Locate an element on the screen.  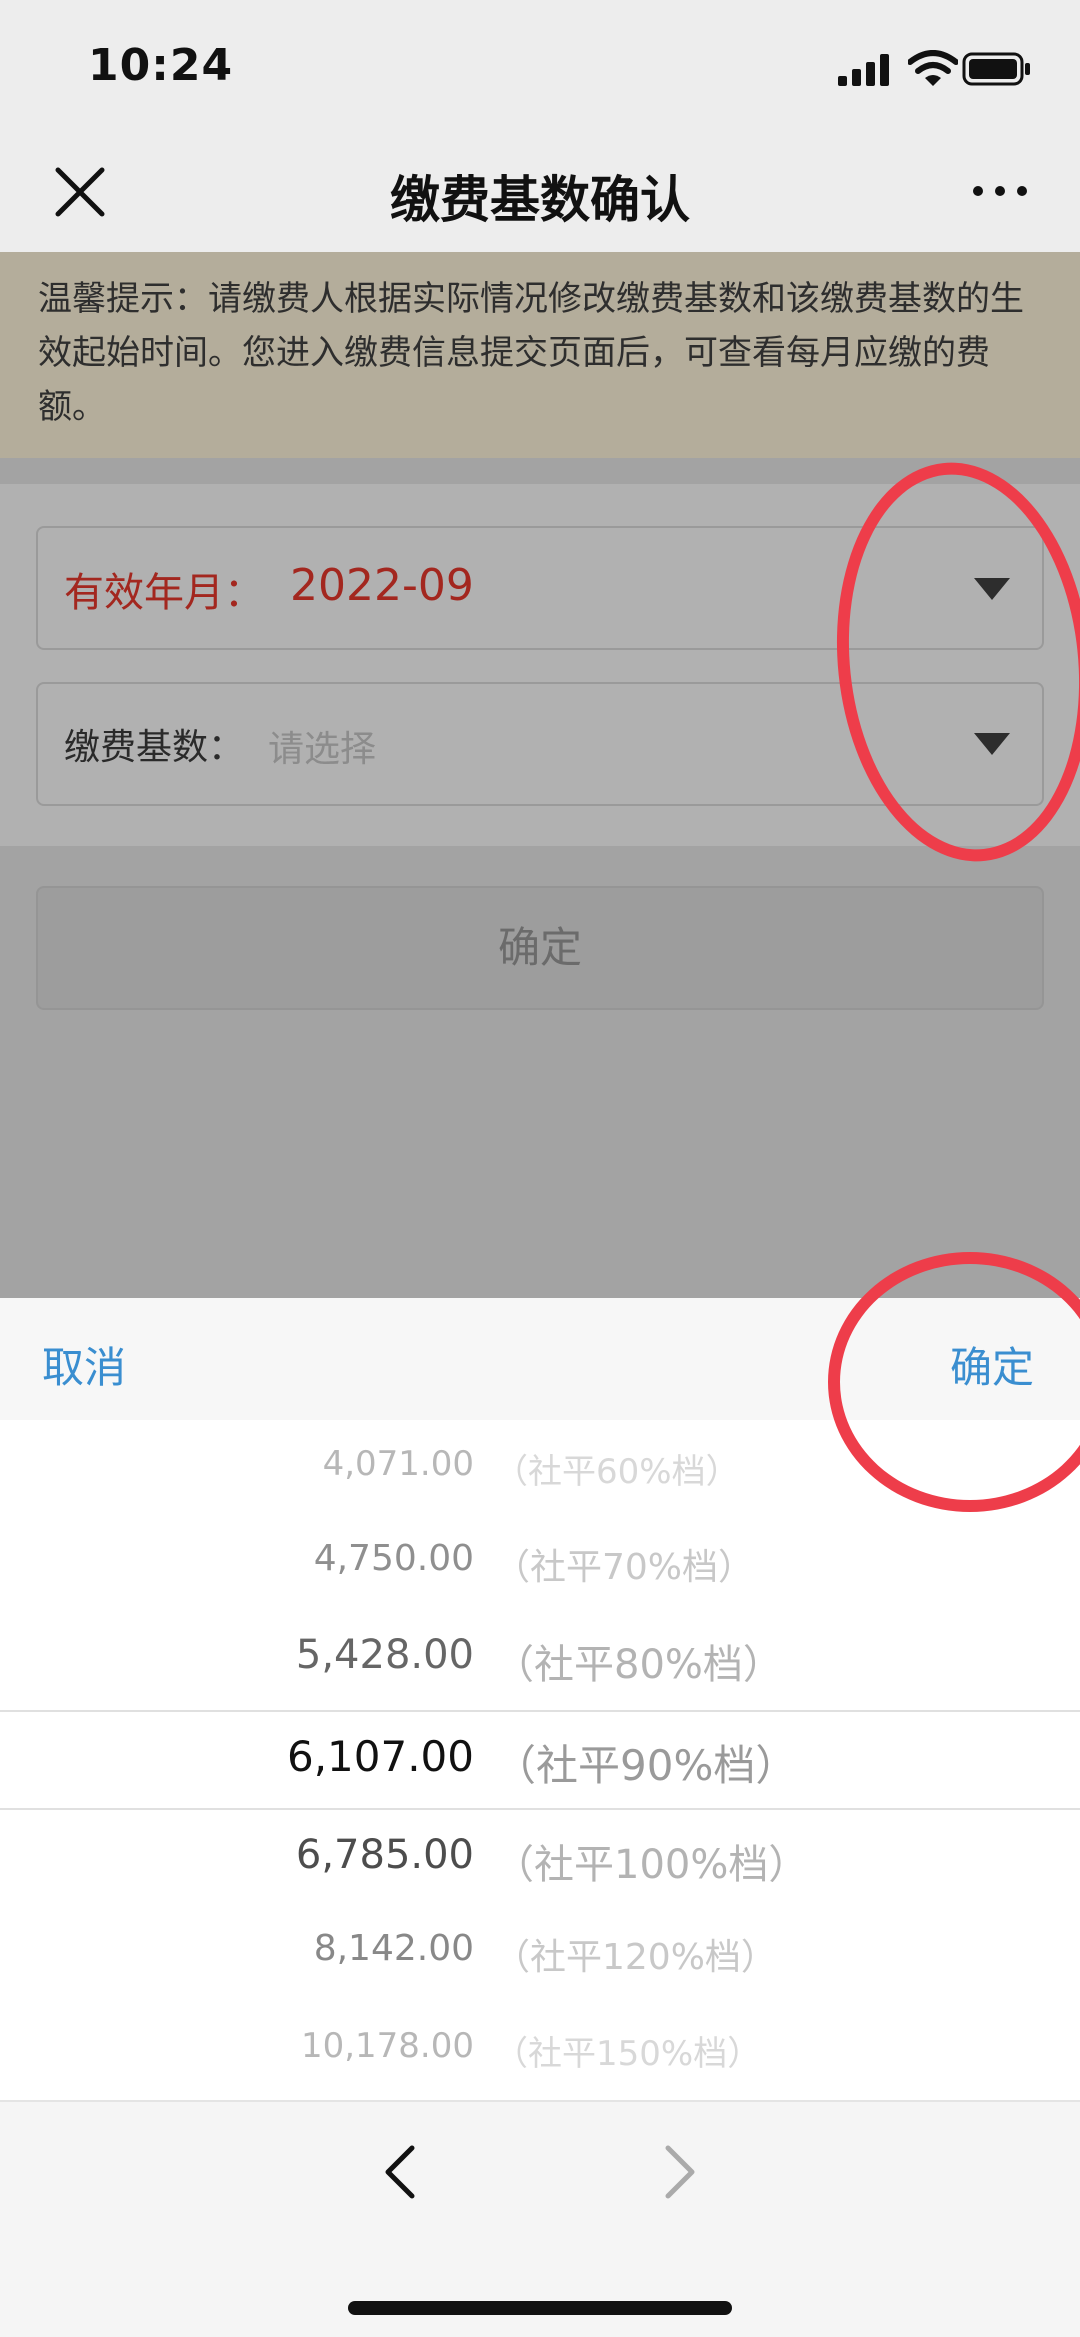
picker-option-selected: 6,107.00 （社平90%档） is located at coordinates (540, 1772).